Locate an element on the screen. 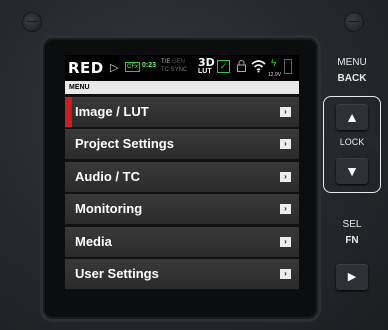 This screenshot has height=330, width=388. brand-arrow-icon: ▷ is located at coordinates (114, 68).